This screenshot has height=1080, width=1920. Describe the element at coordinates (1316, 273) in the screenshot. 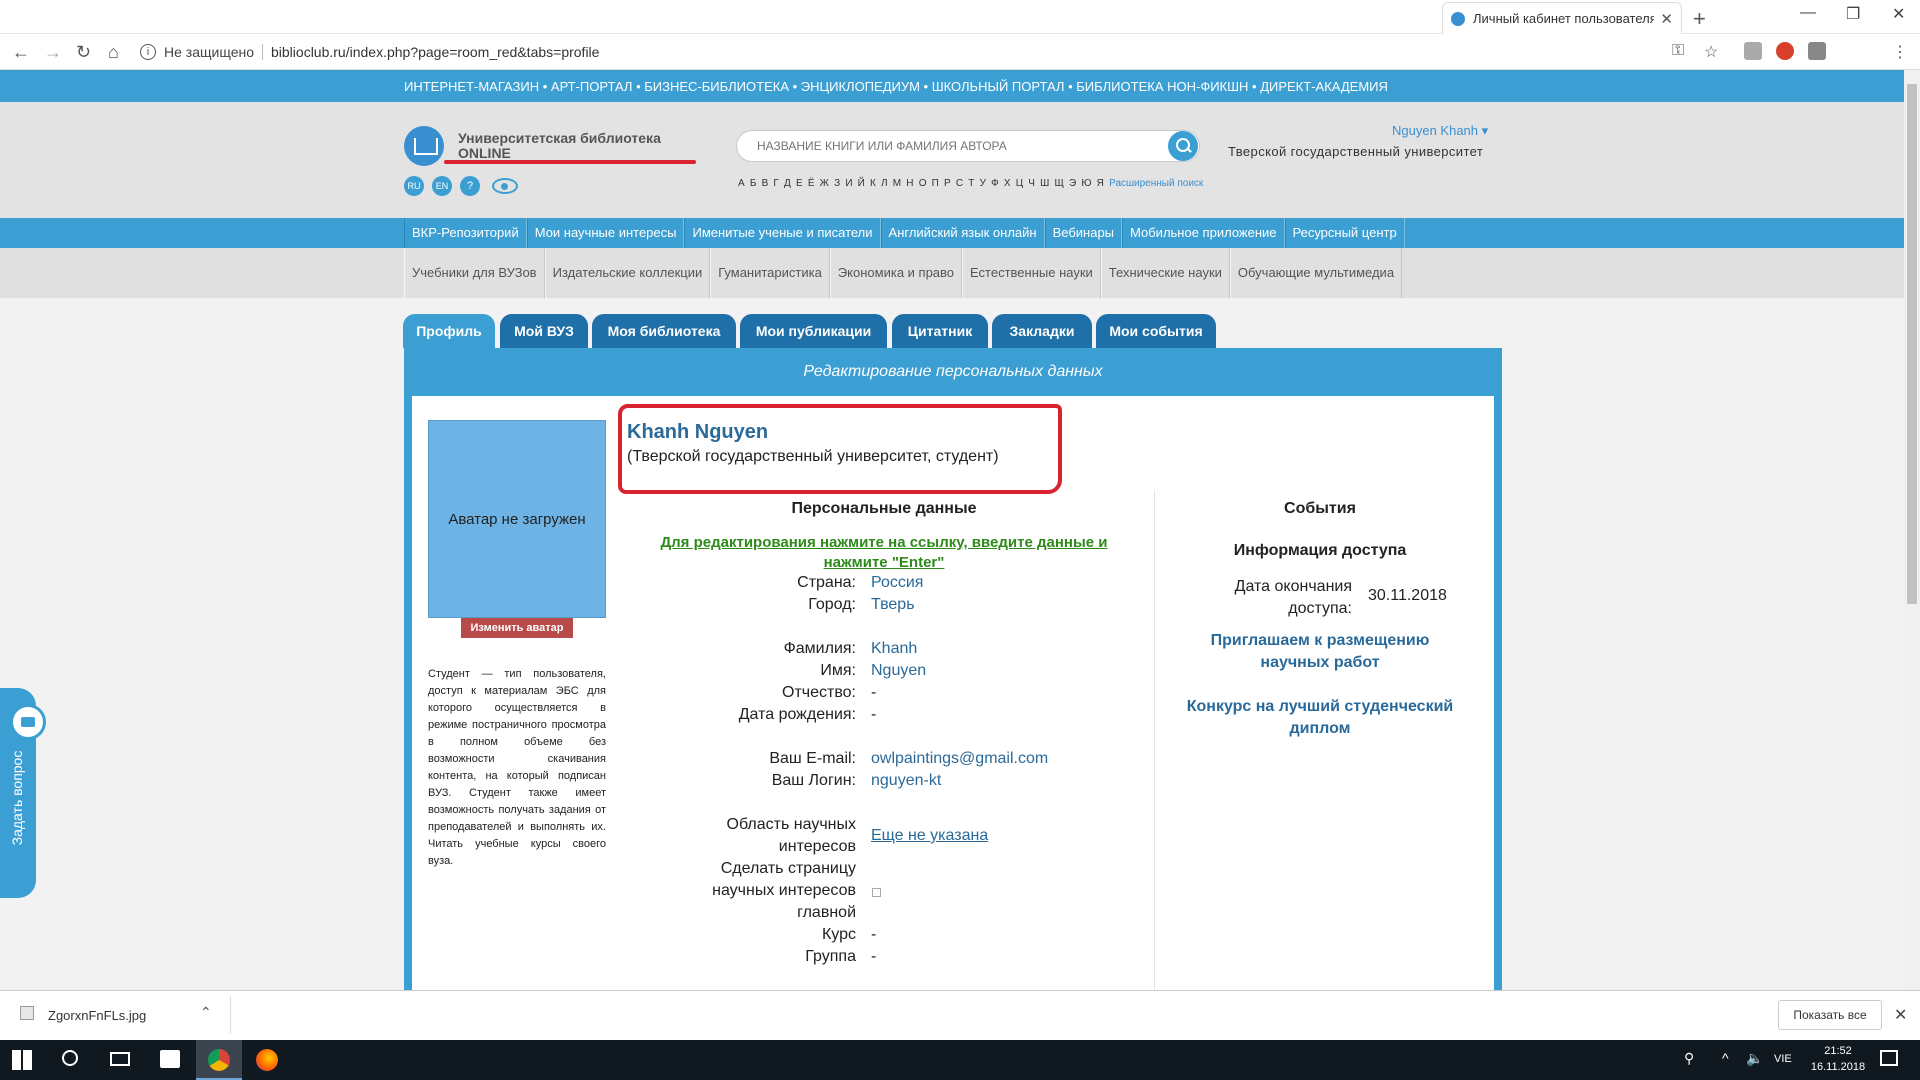

I see `catalog-item: Обучающие мультимедиа` at that location.